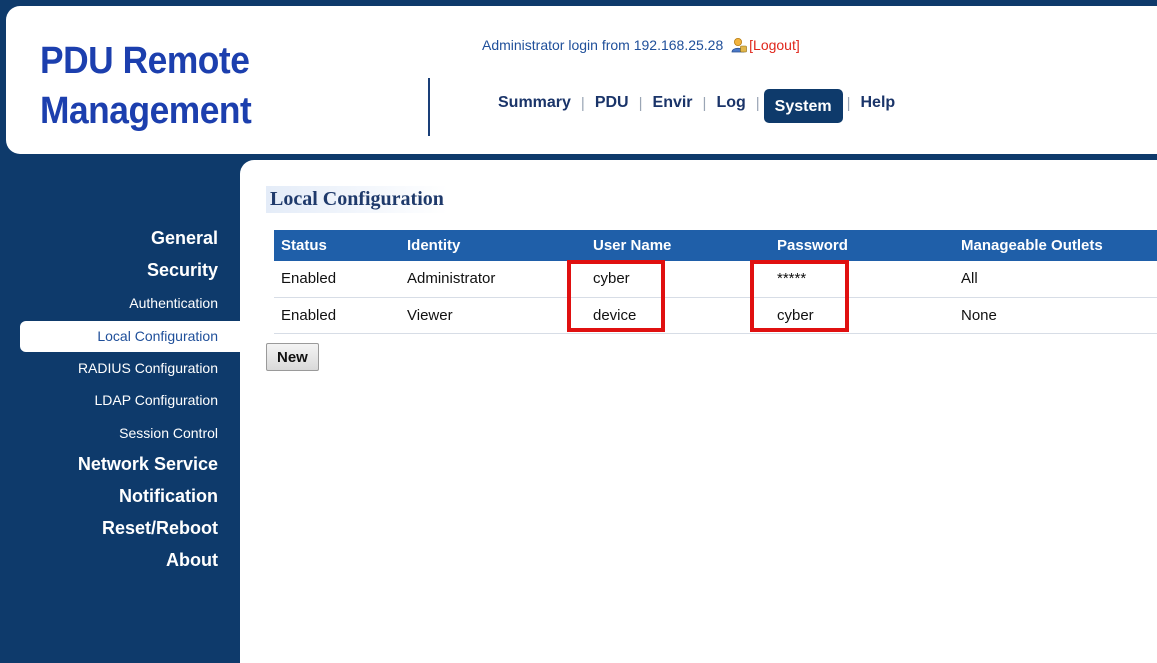 This screenshot has width=1157, height=663. Describe the element at coordinates (878, 103) in the screenshot. I see `nav-help: Help` at that location.